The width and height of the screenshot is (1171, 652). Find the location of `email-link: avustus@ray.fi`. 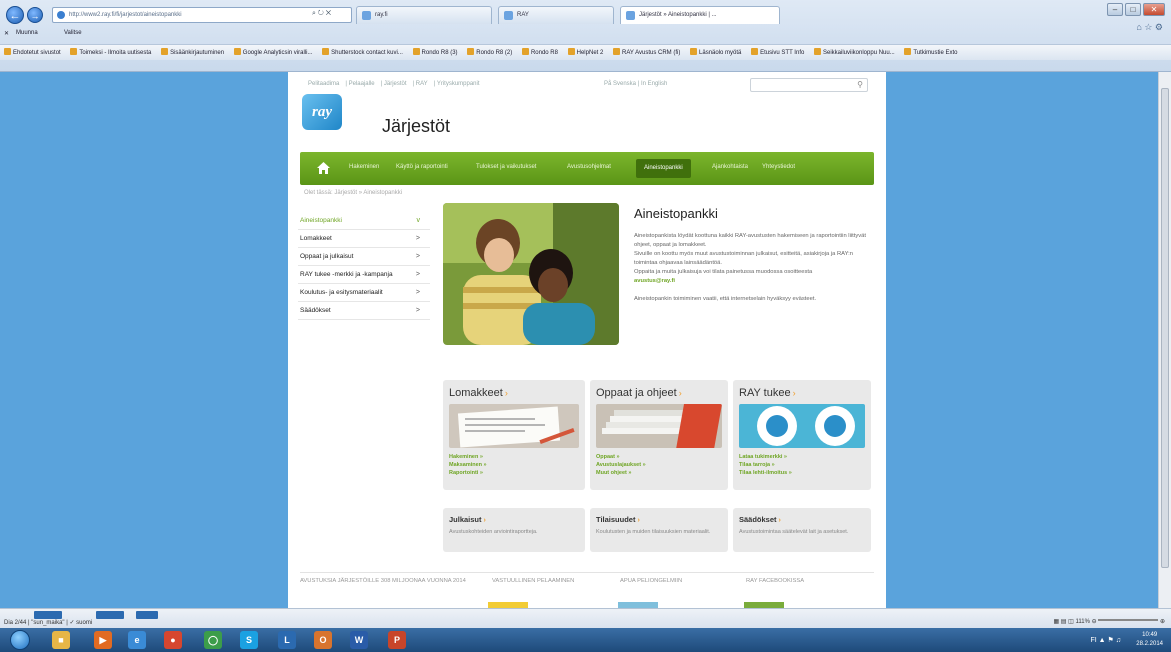

email-link: avustus@ray.fi is located at coordinates (654, 281).